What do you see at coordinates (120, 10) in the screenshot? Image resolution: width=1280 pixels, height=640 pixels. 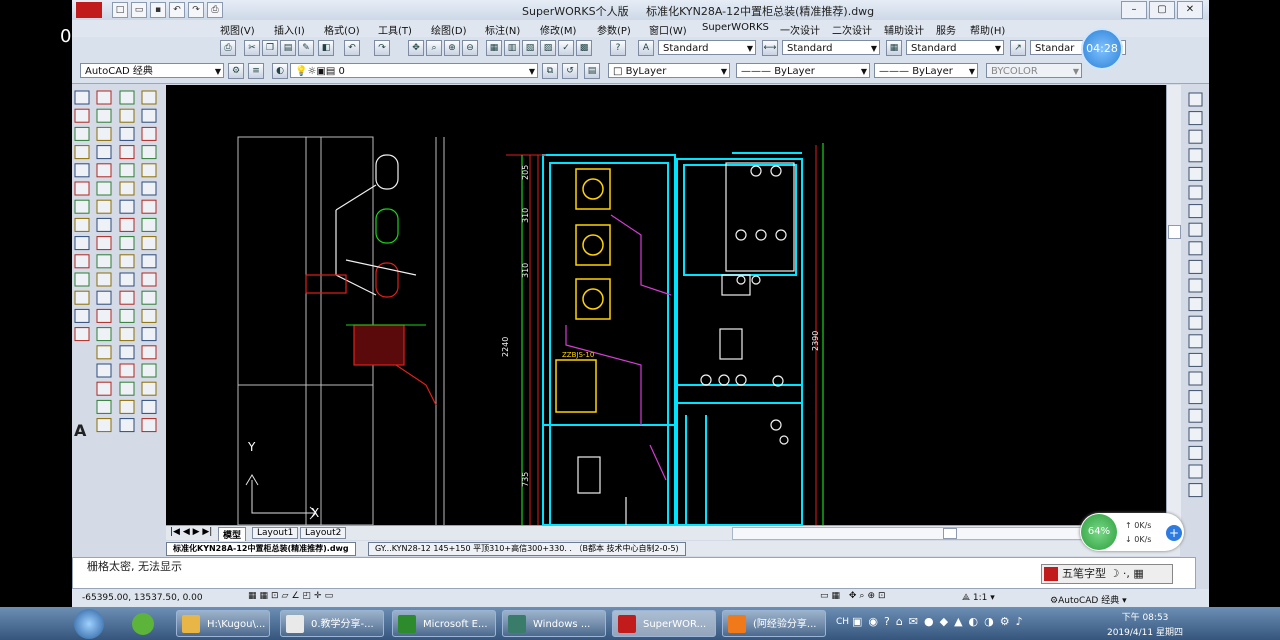 I see `new-icon: □` at bounding box center [120, 10].